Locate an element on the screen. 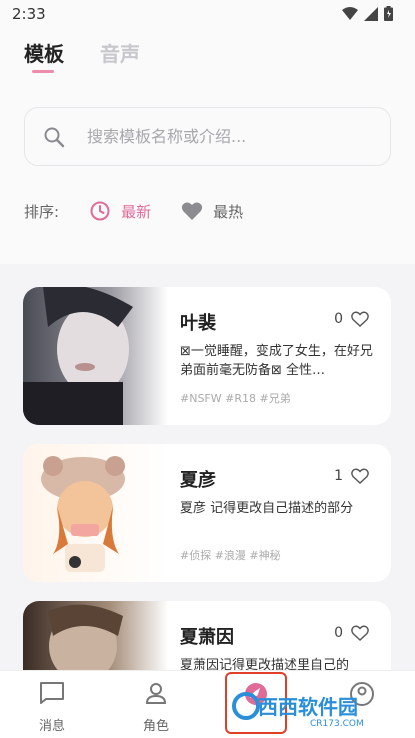  person-icon is located at coordinates (156, 693).